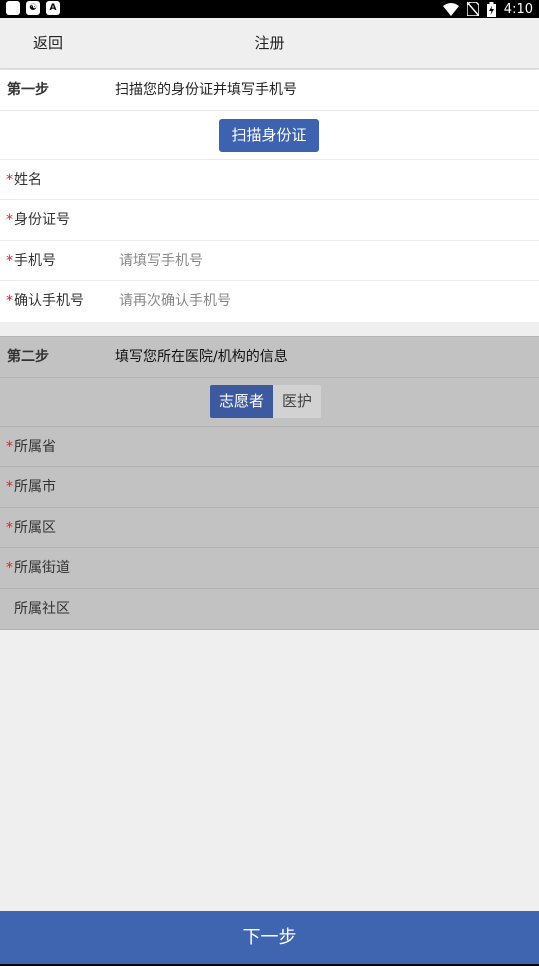 The height and width of the screenshot is (966, 539). I want to click on confirm-phone-label: 确认手机号, so click(49, 301).